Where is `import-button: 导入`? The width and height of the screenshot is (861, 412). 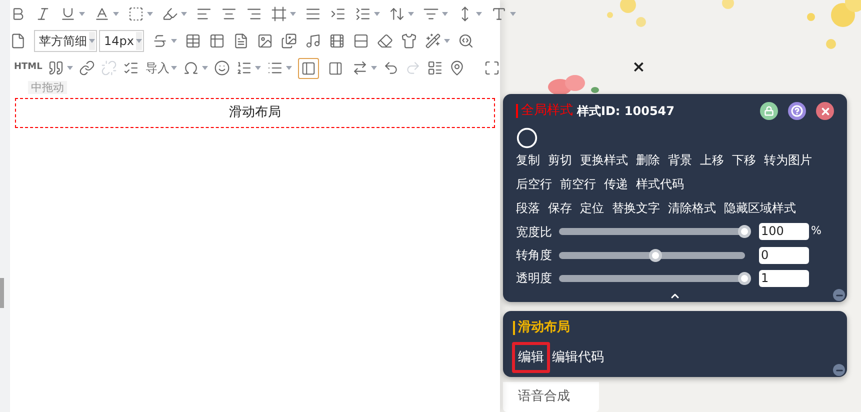
import-button: 导入 is located at coordinates (157, 68).